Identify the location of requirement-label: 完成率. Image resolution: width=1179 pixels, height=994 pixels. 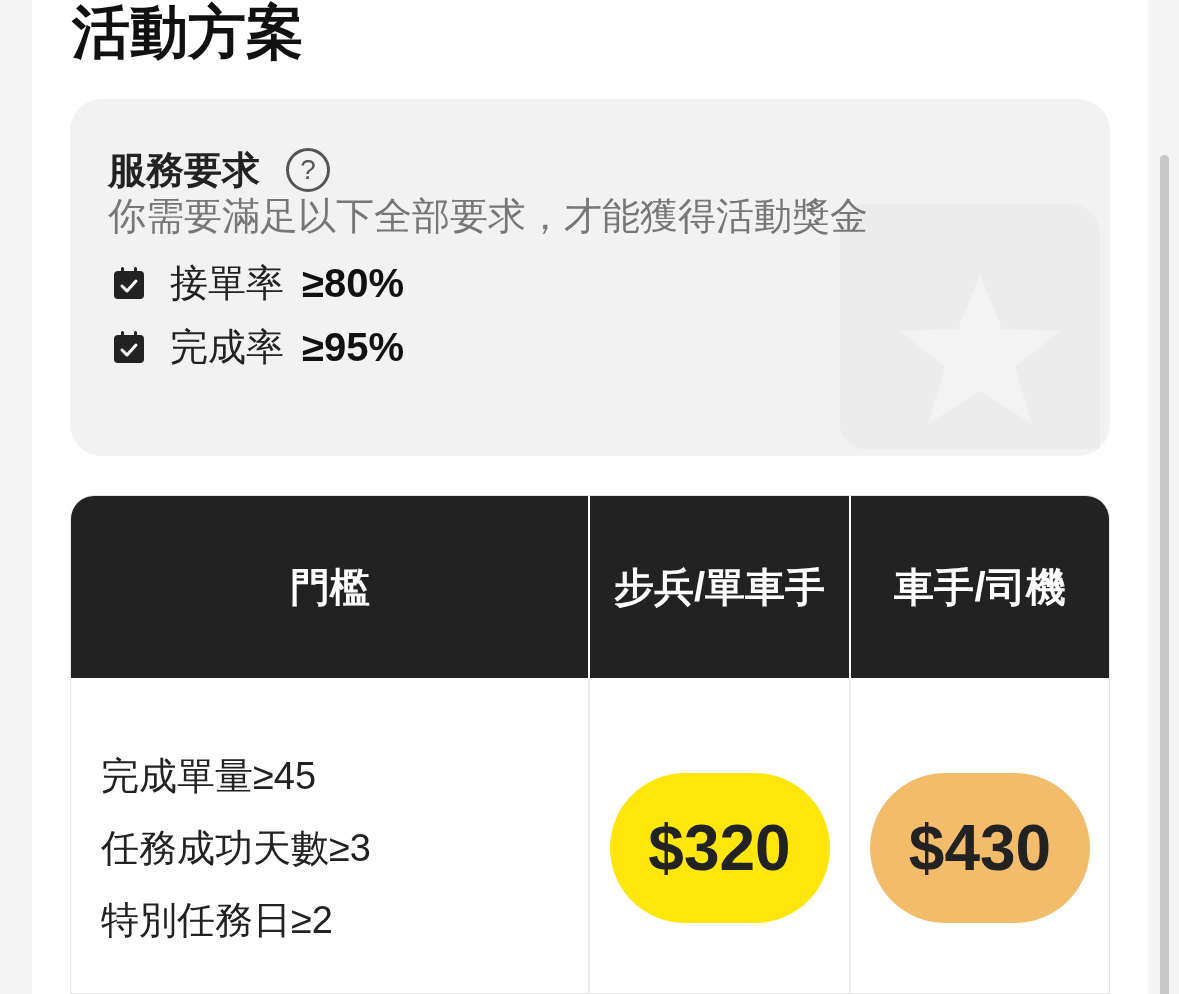
(227, 347).